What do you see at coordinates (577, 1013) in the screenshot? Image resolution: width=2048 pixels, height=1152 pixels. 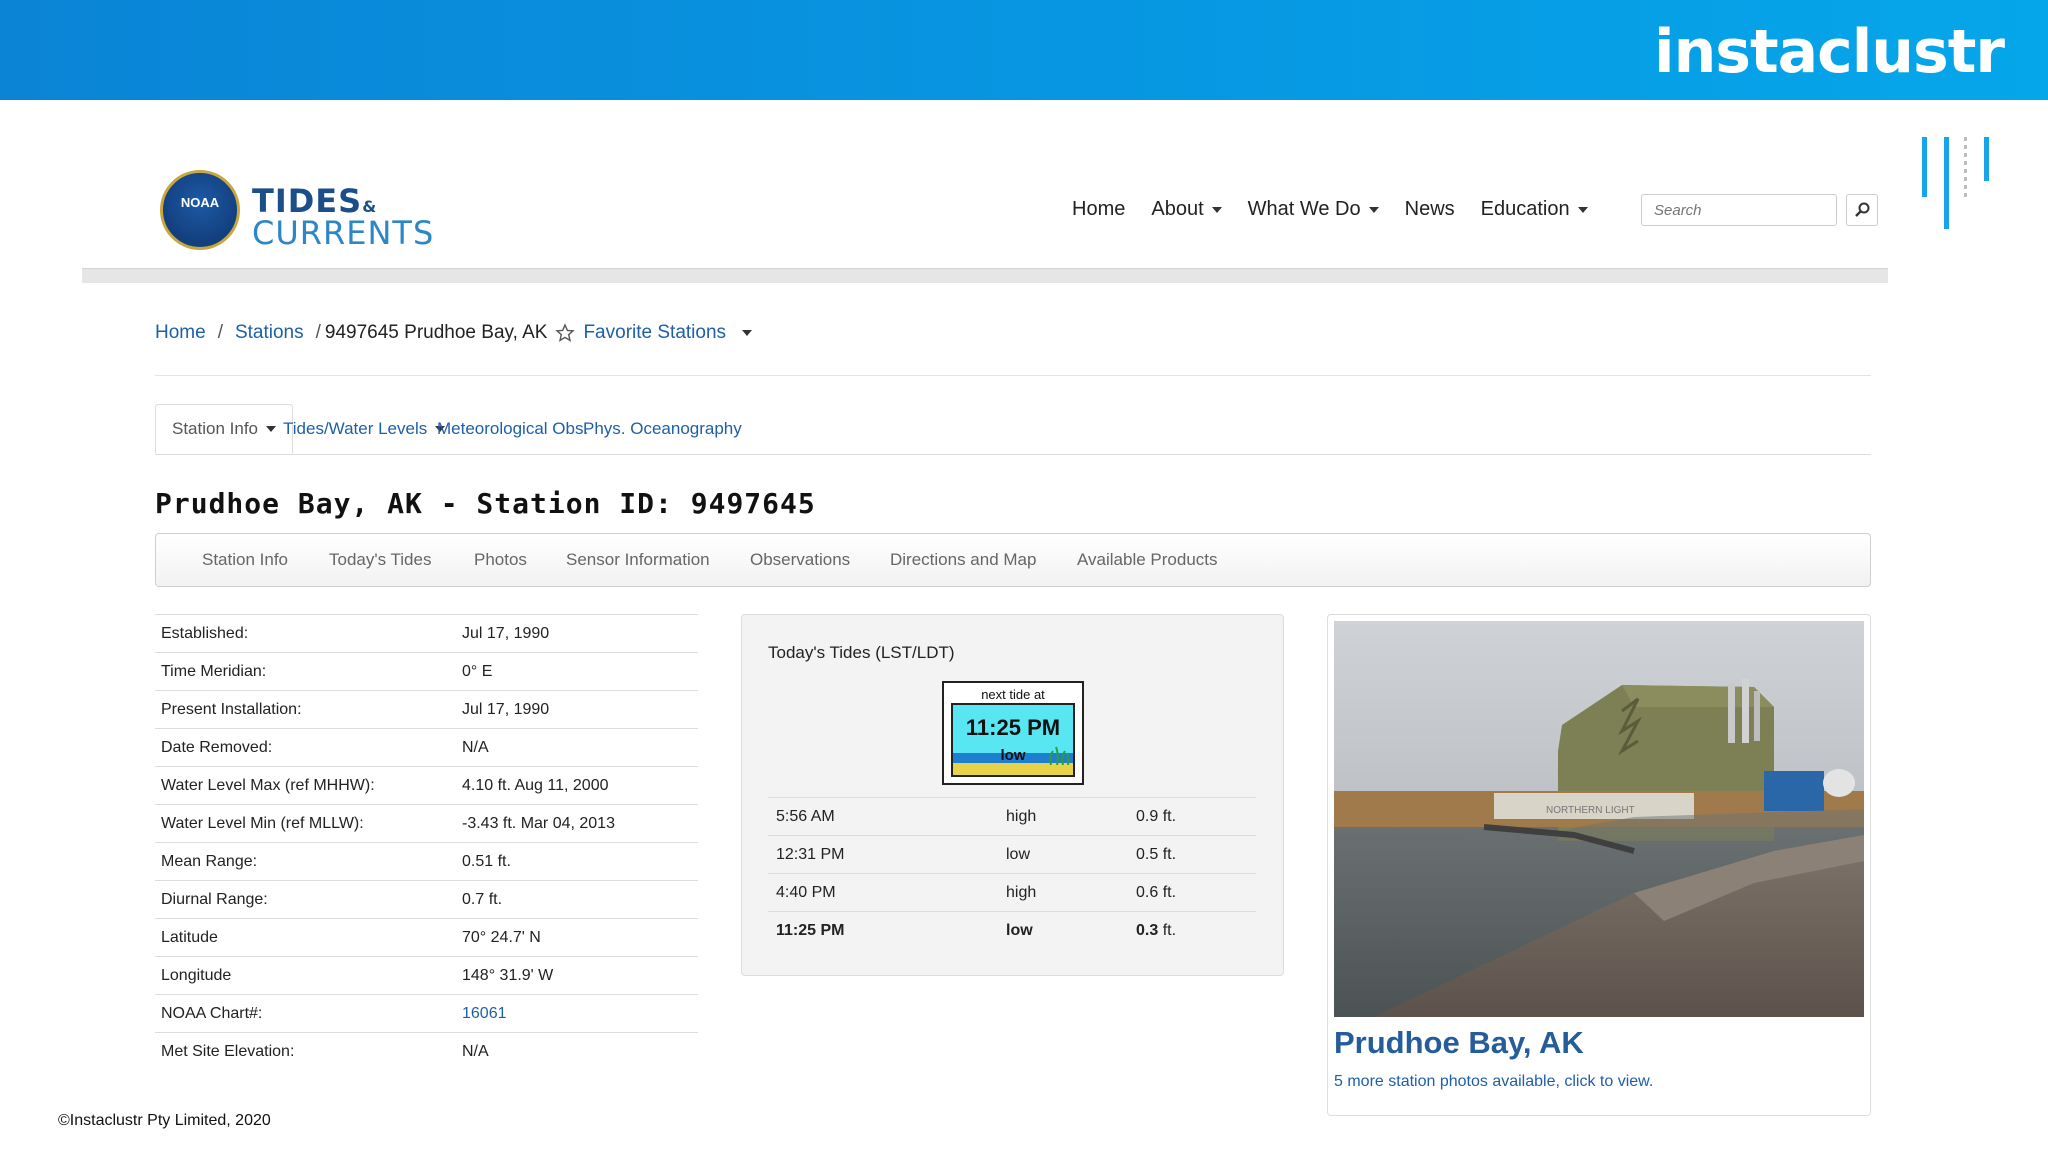 I see `chart-link: 16061` at bounding box center [577, 1013].